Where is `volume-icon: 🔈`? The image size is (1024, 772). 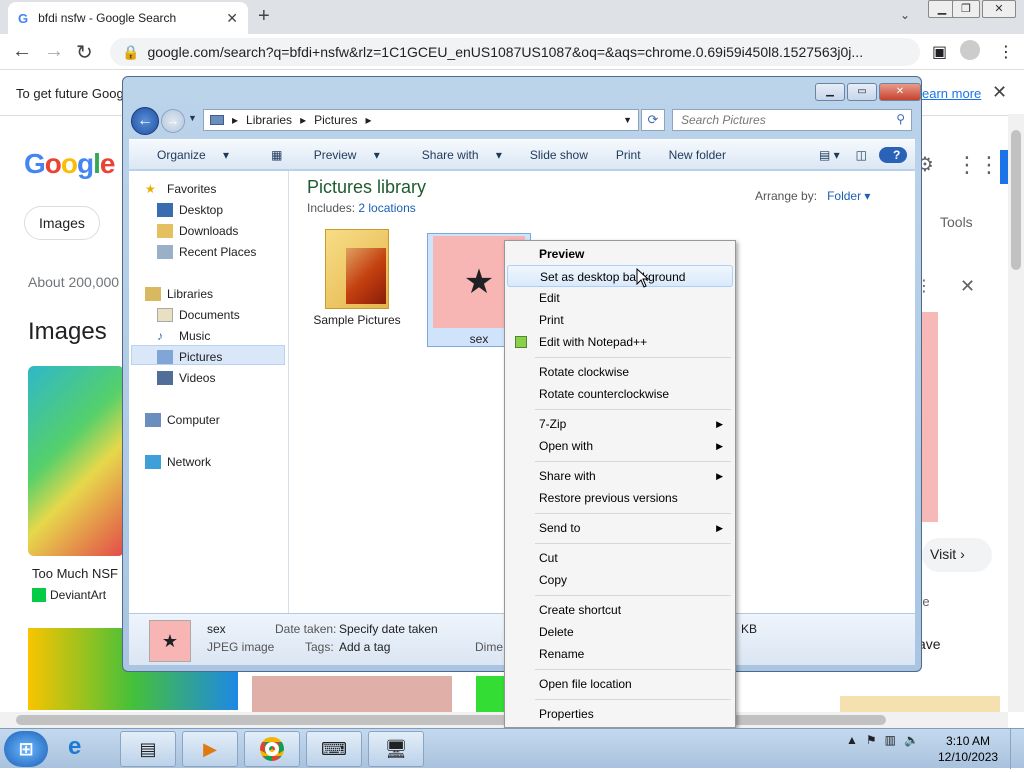 volume-icon: 🔈 is located at coordinates (911, 740).